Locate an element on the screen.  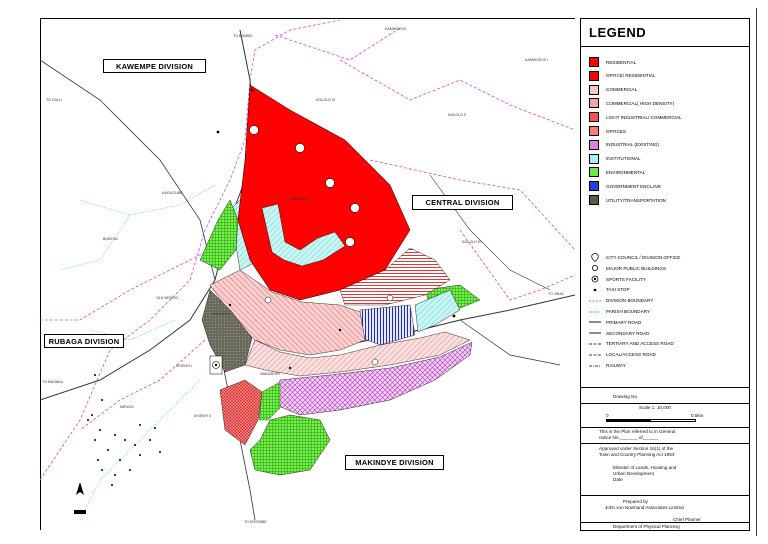
legend-symbol-item: LOCAL/ACCESS ROAD is located at coordinates (622, 354).